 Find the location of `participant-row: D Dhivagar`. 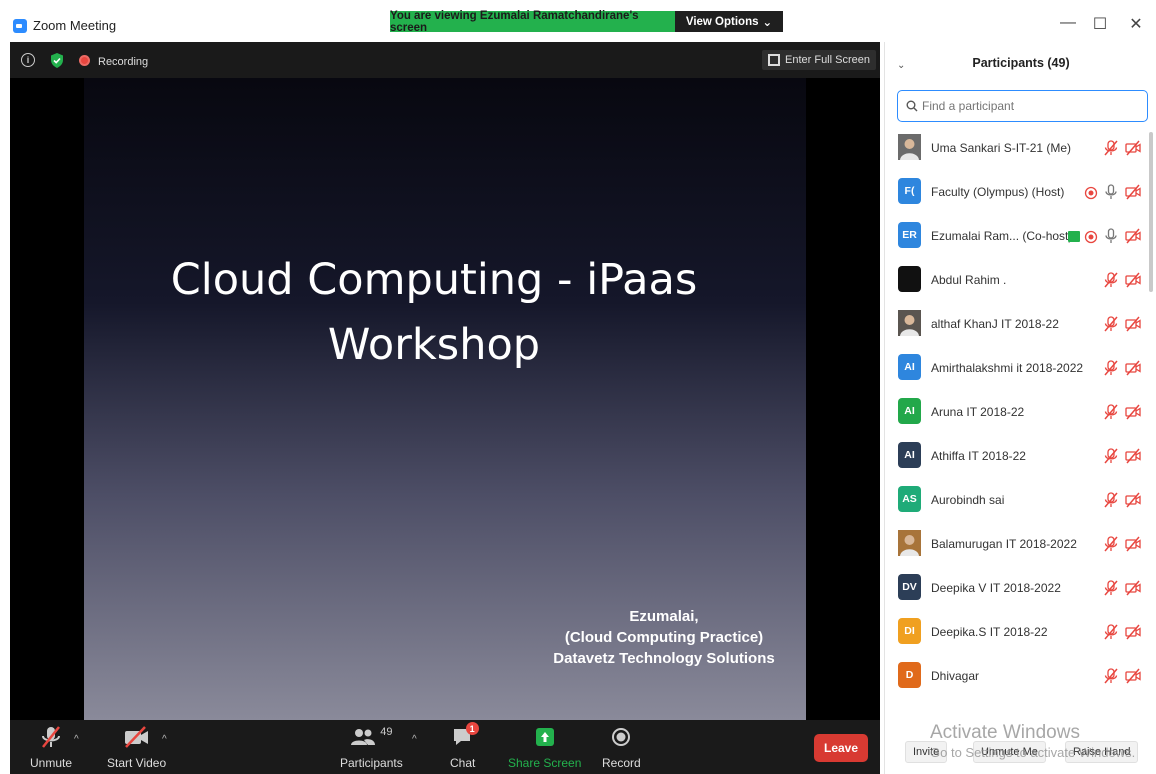

participant-row: D Dhivagar is located at coordinates (1020, 678).